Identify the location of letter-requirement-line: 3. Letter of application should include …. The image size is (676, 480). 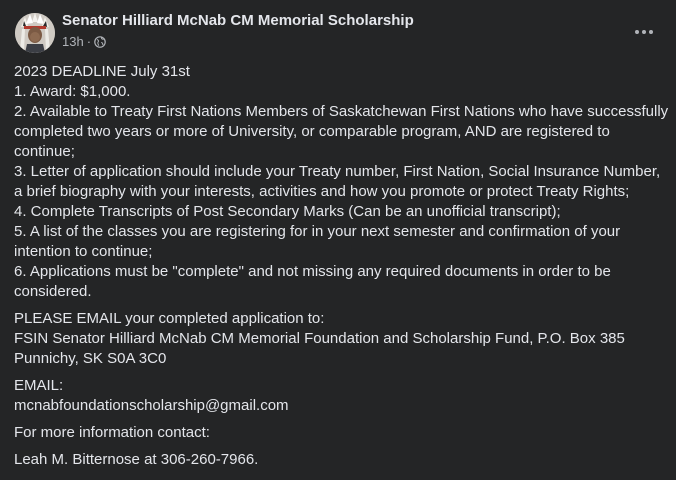
(337, 171).